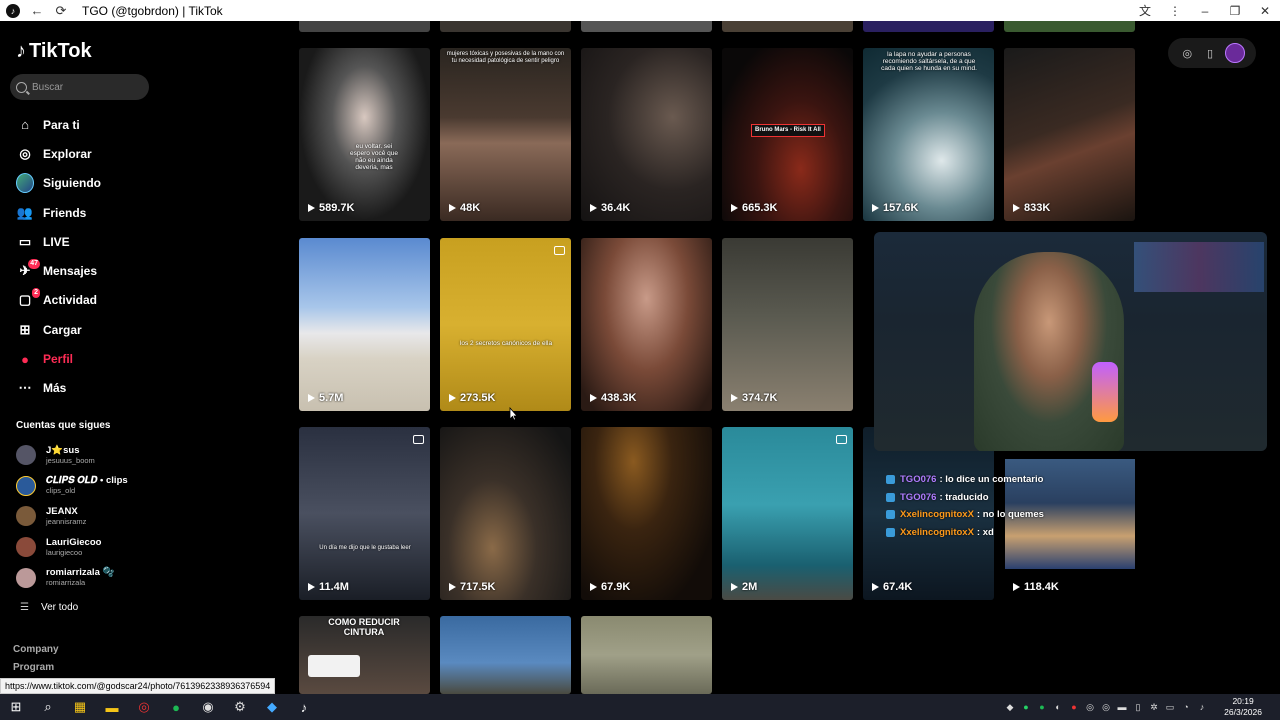 Image resolution: width=1280 pixels, height=720 pixels. Describe the element at coordinates (54, 51) in the screenshot. I see `tiktok-logo: ♪ TikTok` at that location.